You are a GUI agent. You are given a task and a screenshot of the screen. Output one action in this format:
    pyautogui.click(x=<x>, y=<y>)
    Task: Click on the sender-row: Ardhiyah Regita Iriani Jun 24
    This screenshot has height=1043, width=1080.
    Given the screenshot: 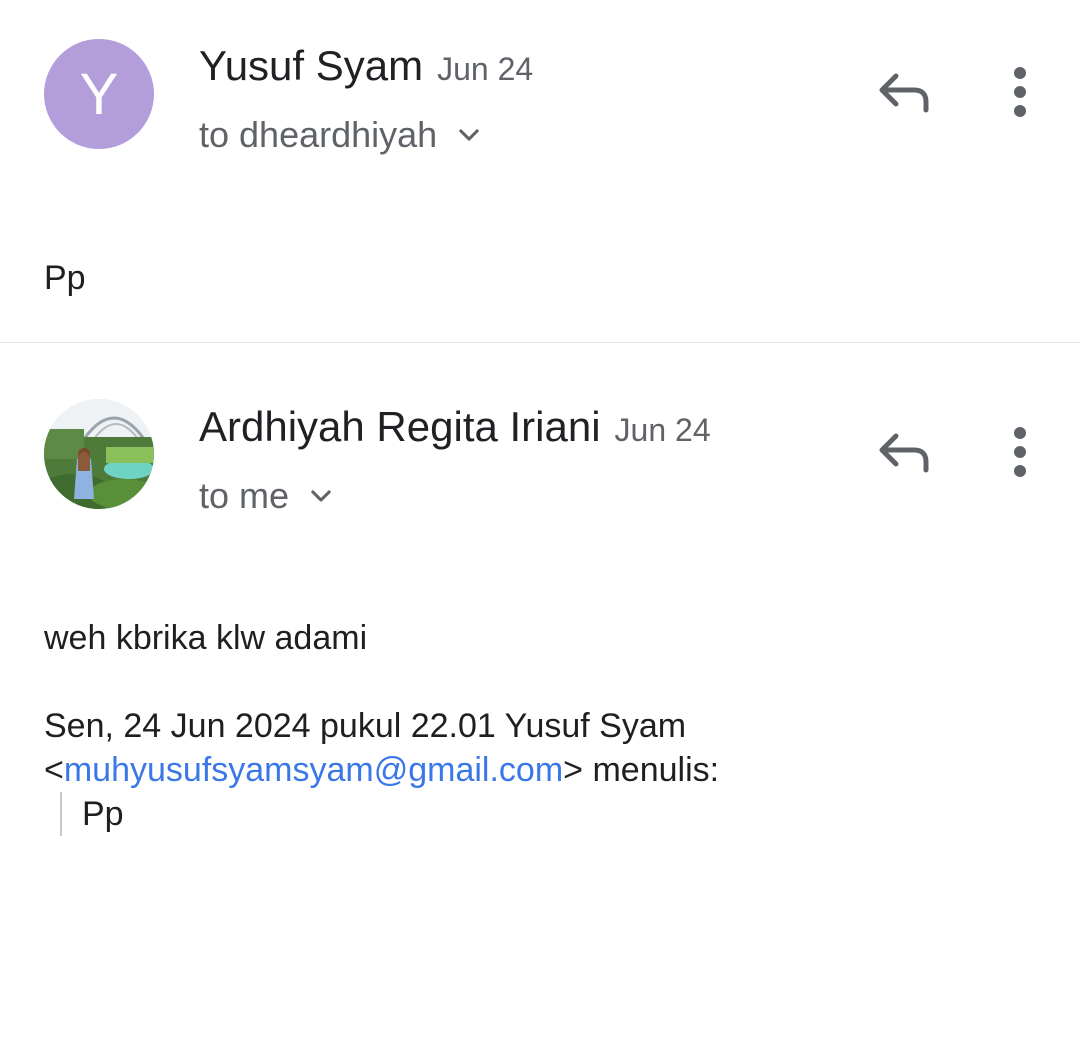 What is the action you would take?
    pyautogui.click(x=455, y=427)
    